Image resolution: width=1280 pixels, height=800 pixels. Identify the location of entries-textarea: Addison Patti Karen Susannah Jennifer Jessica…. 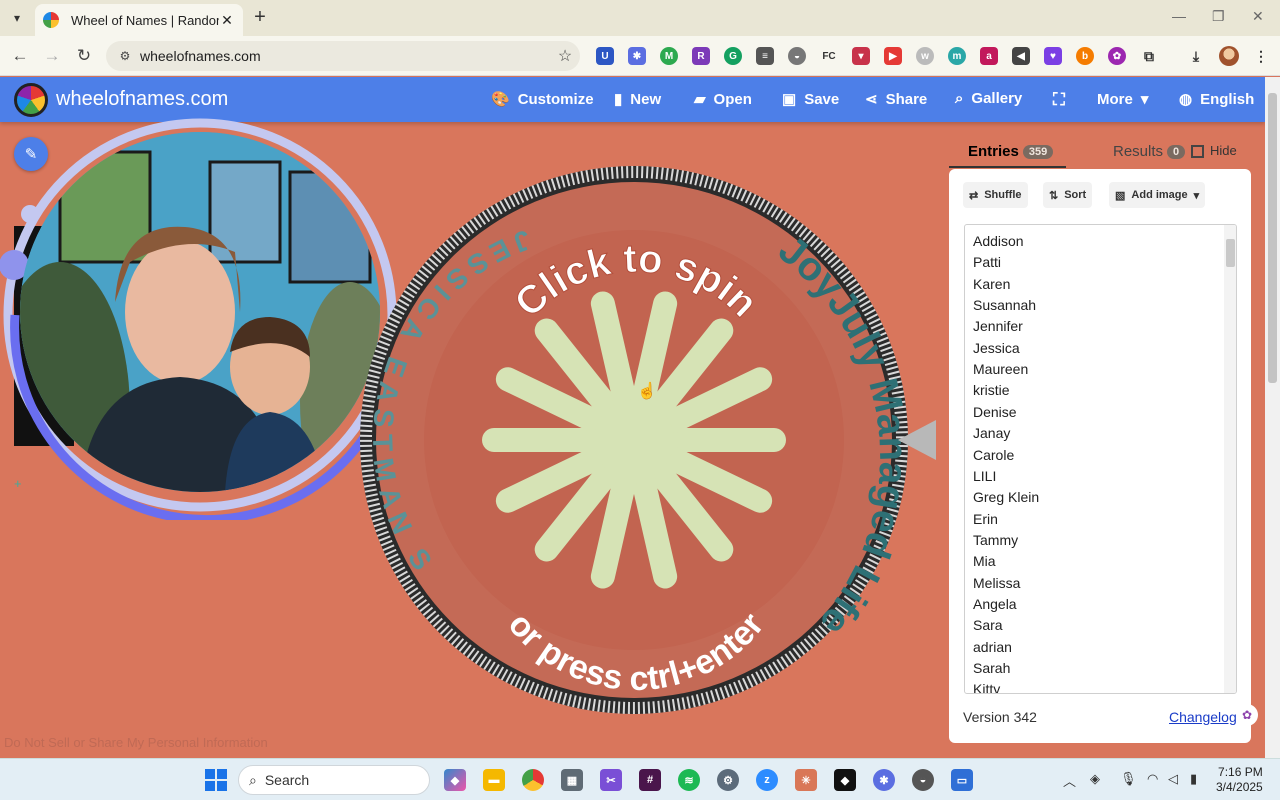
(1100, 459).